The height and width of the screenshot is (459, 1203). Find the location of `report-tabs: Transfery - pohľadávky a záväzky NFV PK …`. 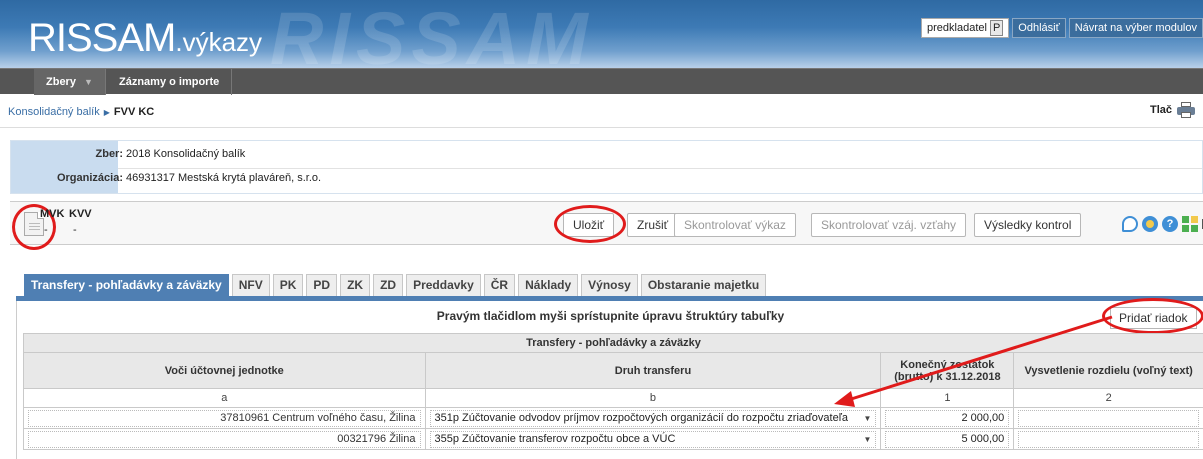

report-tabs: Transfery - pohľadávky a záväzky NFV PK … is located at coordinates (395, 285).